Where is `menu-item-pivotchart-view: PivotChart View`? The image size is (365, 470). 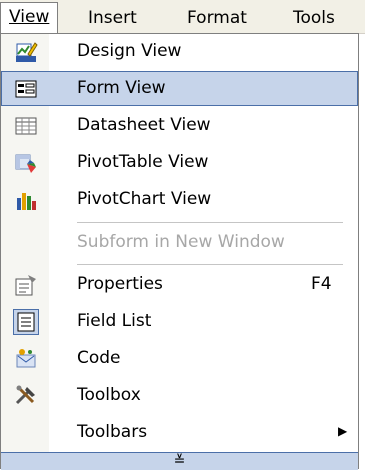
menu-item-pivotchart-view: PivotChart View is located at coordinates (179, 199).